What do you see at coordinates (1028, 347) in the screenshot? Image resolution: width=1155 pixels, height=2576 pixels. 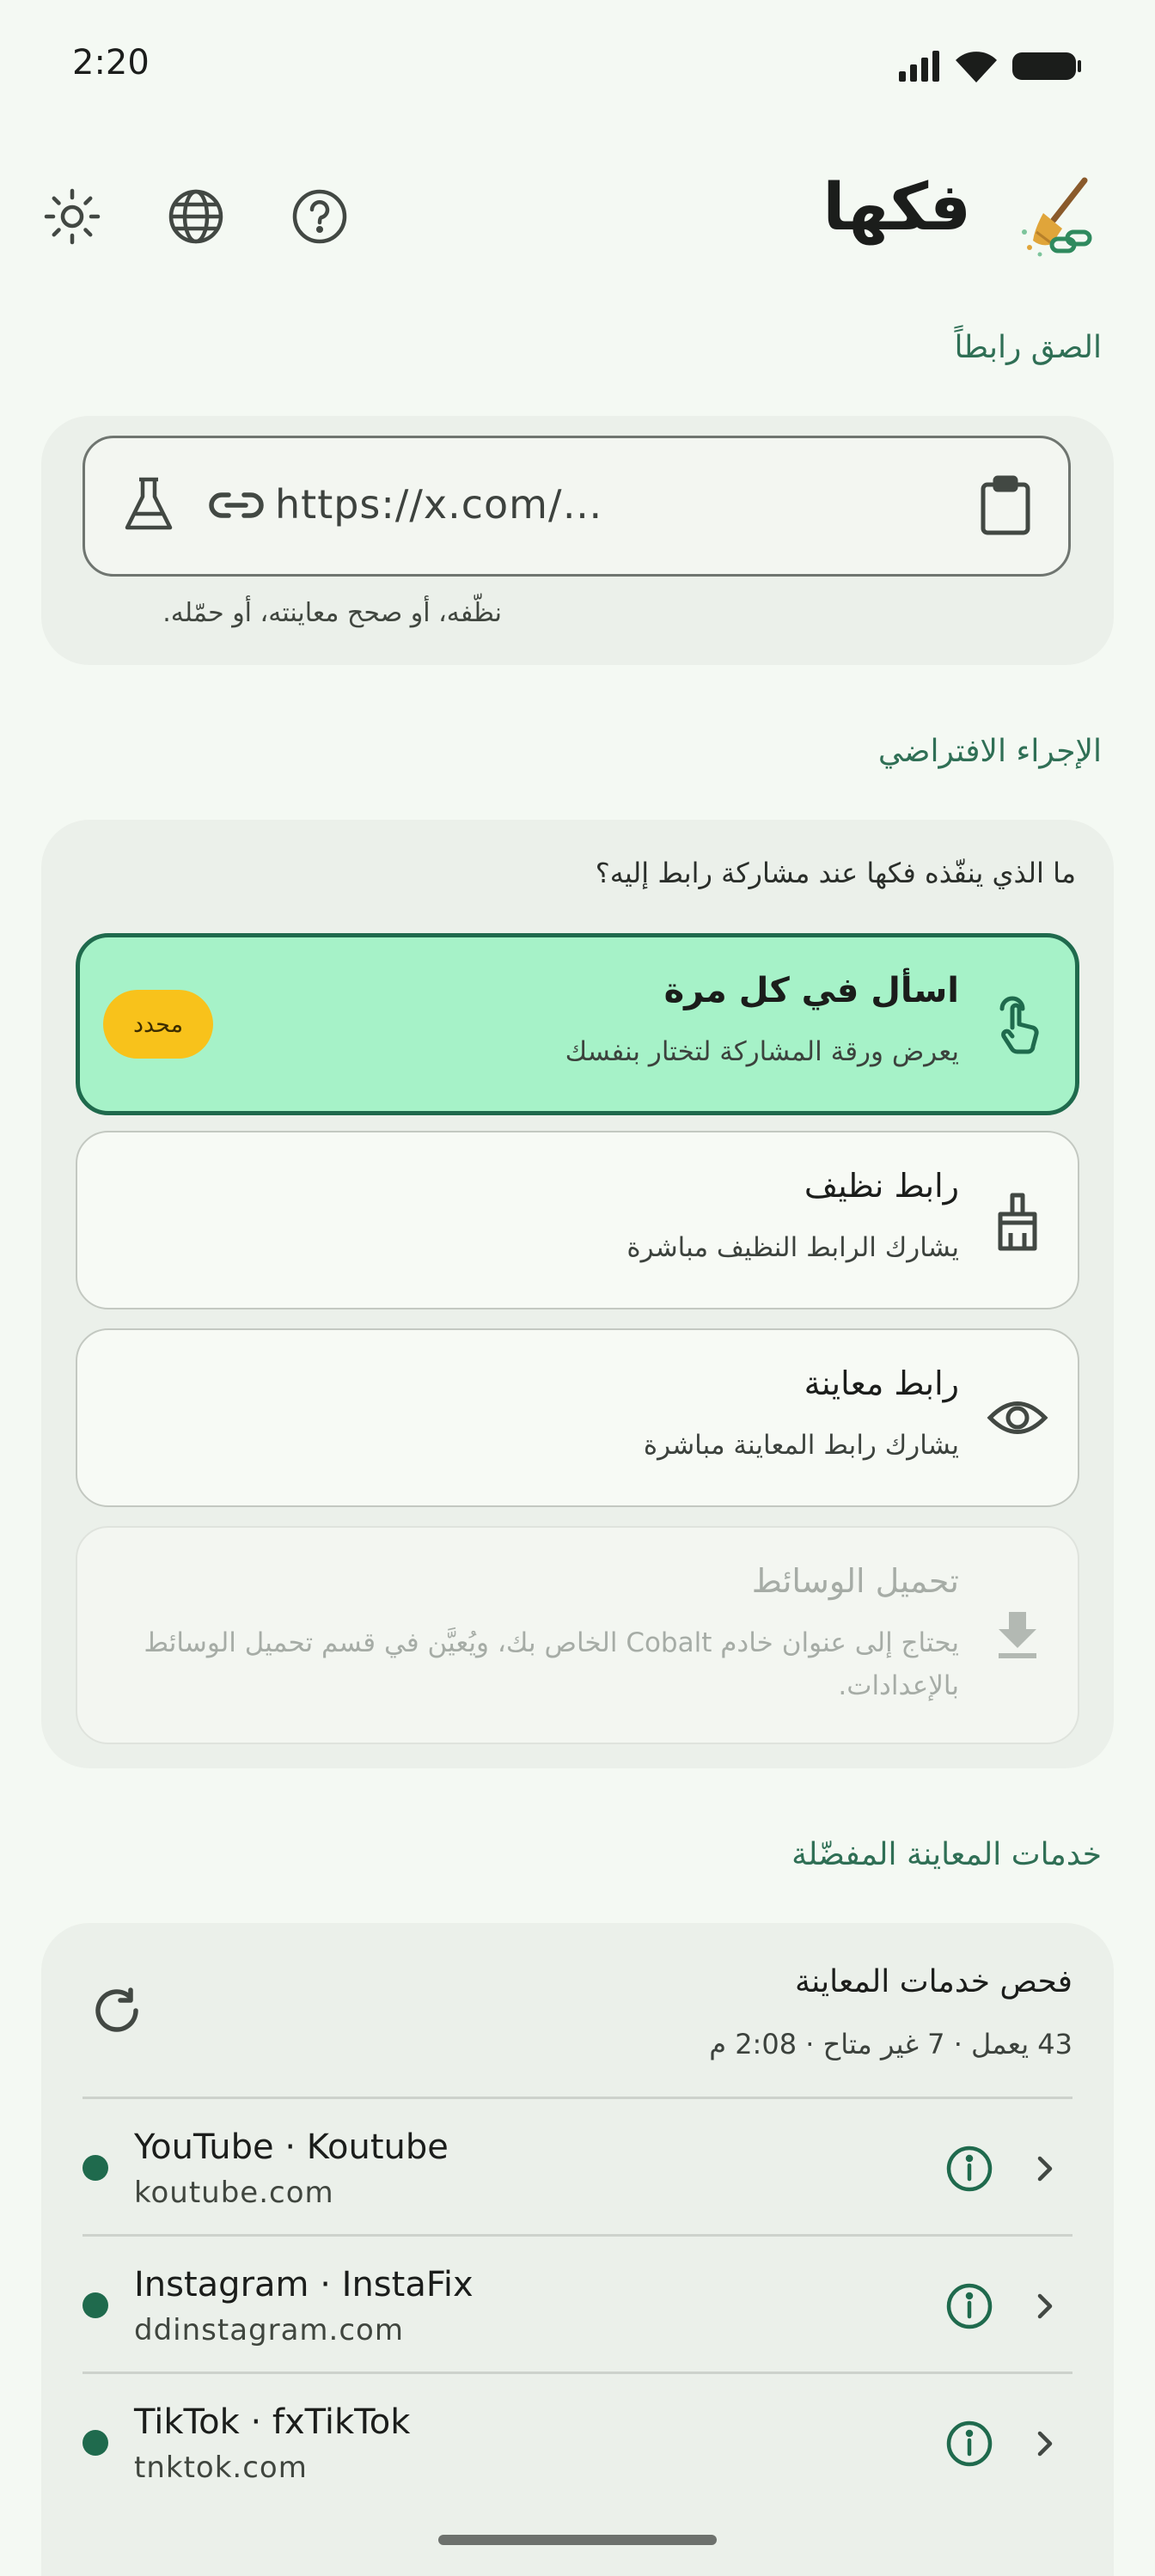 I see `paste-section-label: الصق رابطاً` at bounding box center [1028, 347].